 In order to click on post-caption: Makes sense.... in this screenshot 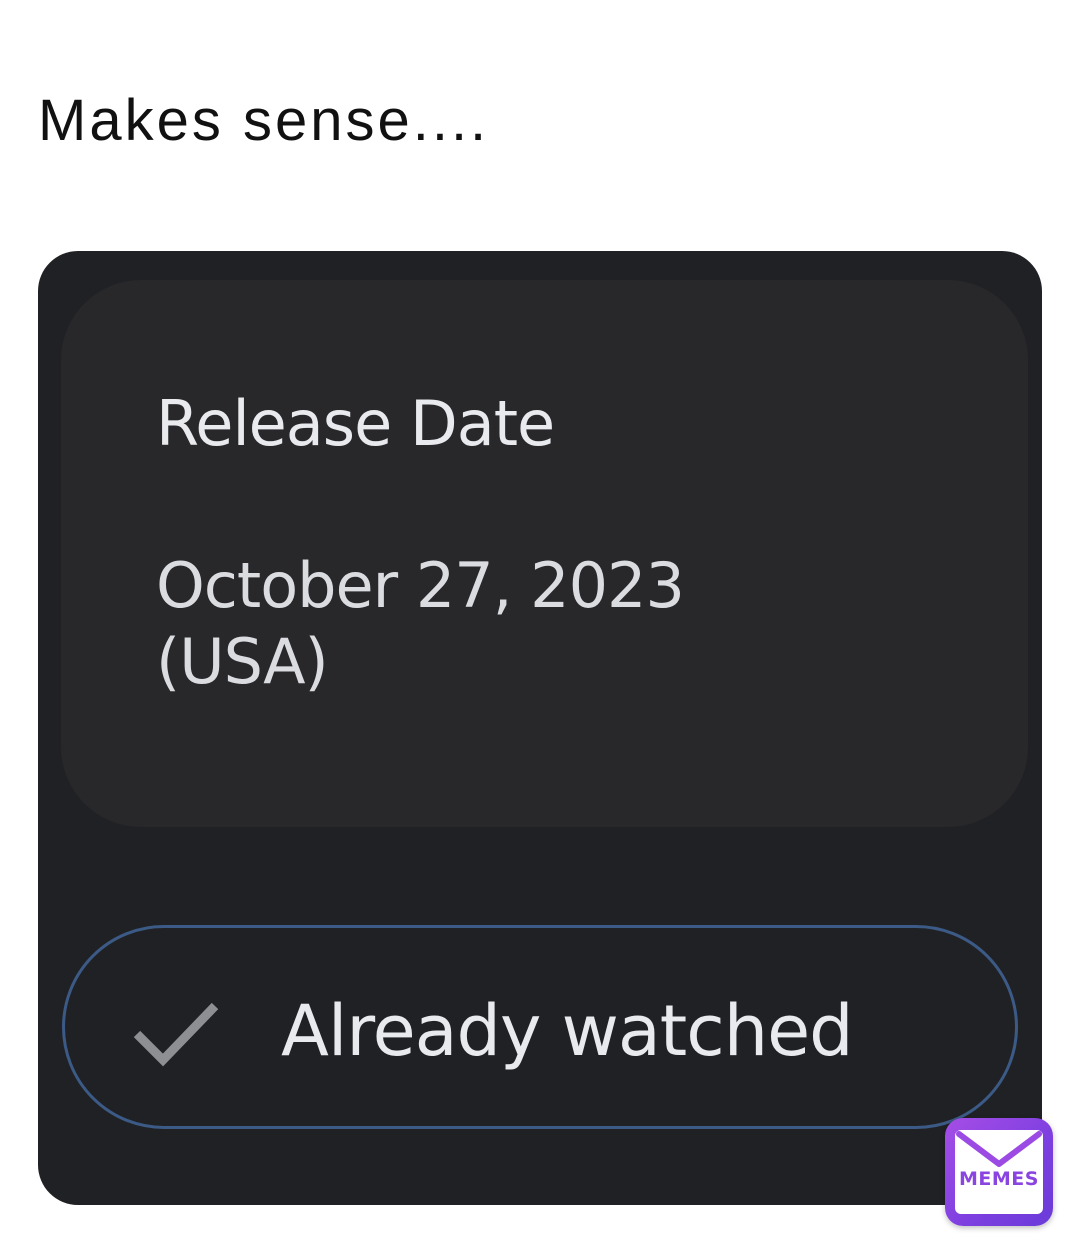, I will do `click(264, 120)`.